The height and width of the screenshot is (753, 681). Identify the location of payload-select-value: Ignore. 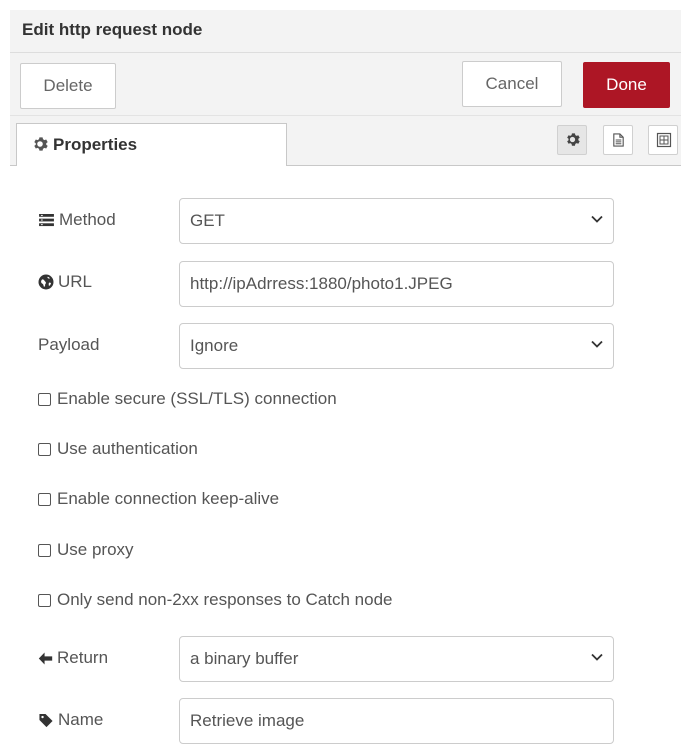
(214, 345).